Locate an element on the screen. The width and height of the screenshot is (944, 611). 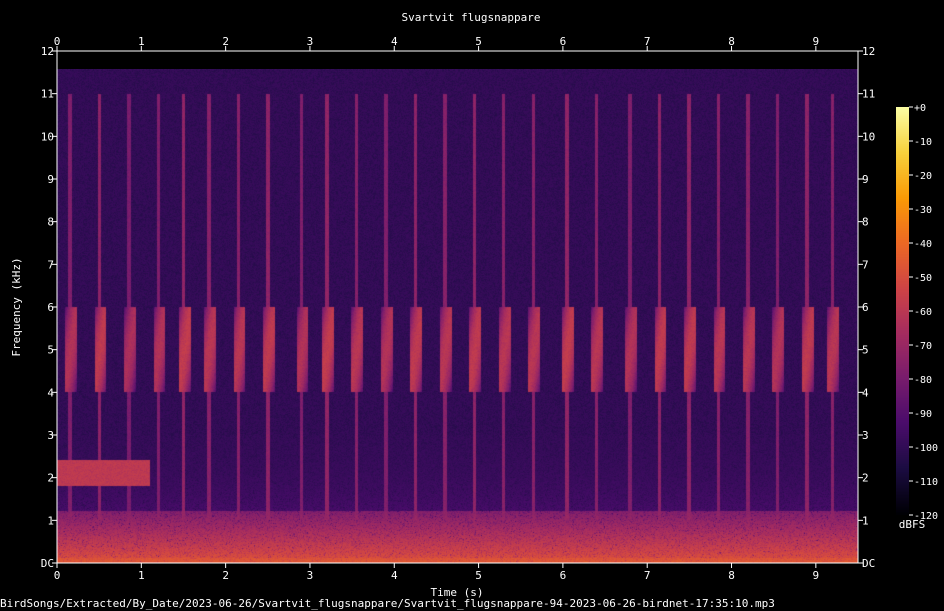
y-tick-label-left: DC is located at coordinates (47, 563).